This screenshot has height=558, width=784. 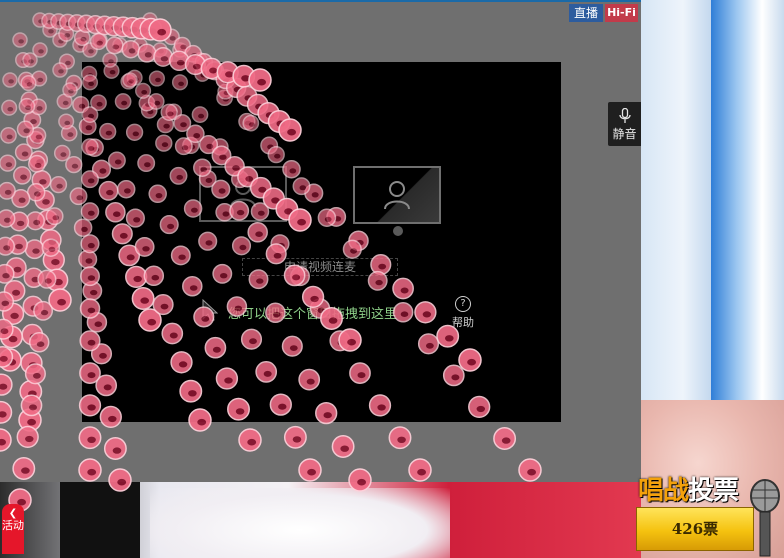 What do you see at coordinates (765, 518) in the screenshot?
I see `vote-microphone-icon` at bounding box center [765, 518].